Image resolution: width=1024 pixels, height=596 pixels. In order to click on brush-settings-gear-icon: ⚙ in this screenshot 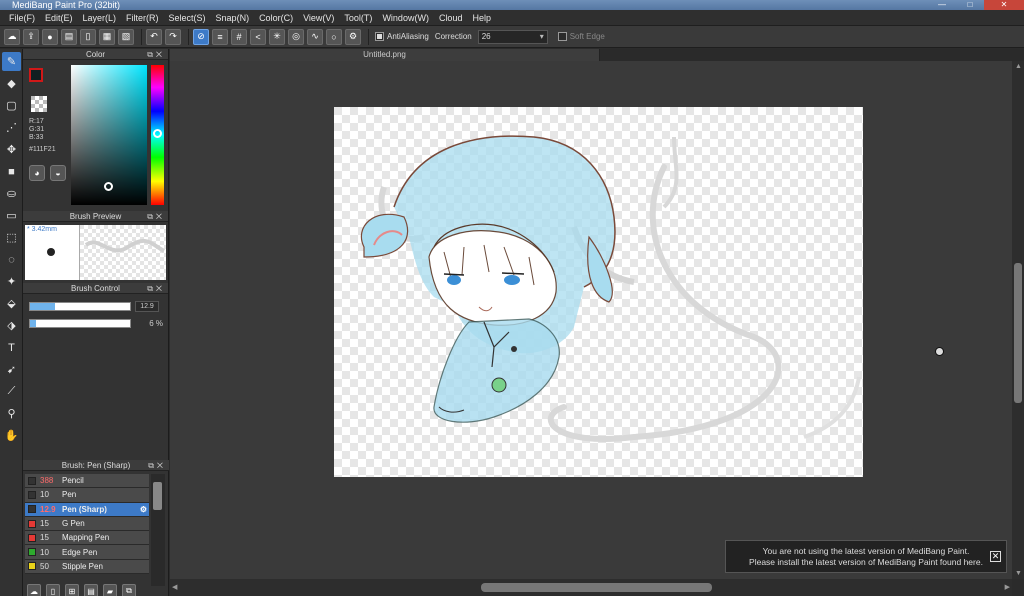, I will do `click(143, 509)`.